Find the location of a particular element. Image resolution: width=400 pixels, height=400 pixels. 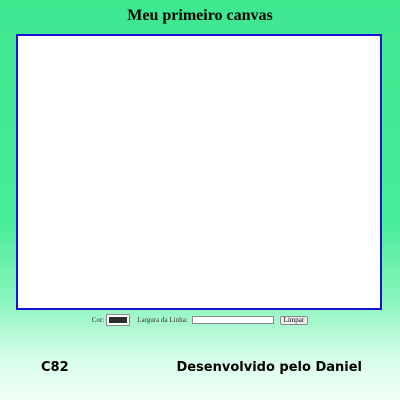

controls-bar: Cor: Largura da Linha: Limpar is located at coordinates (200, 320).